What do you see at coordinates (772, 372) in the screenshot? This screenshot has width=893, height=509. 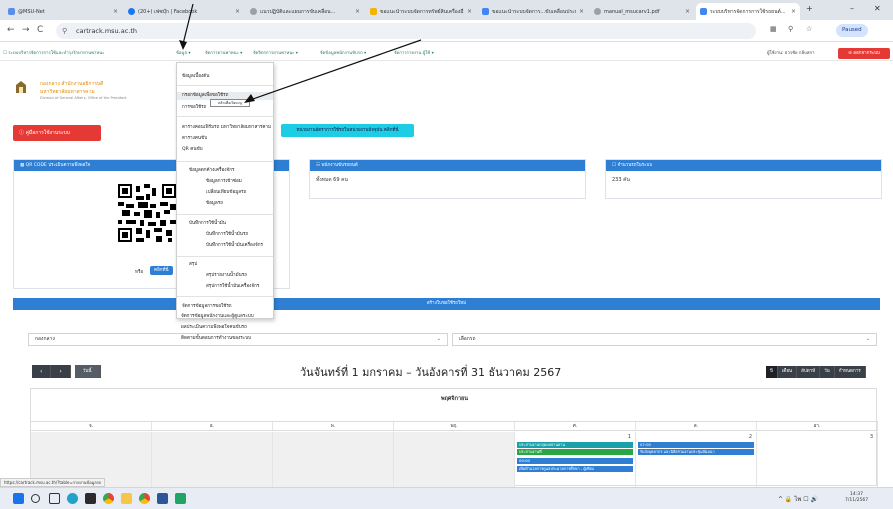 I see `view-year-button: ปี` at bounding box center [772, 372].